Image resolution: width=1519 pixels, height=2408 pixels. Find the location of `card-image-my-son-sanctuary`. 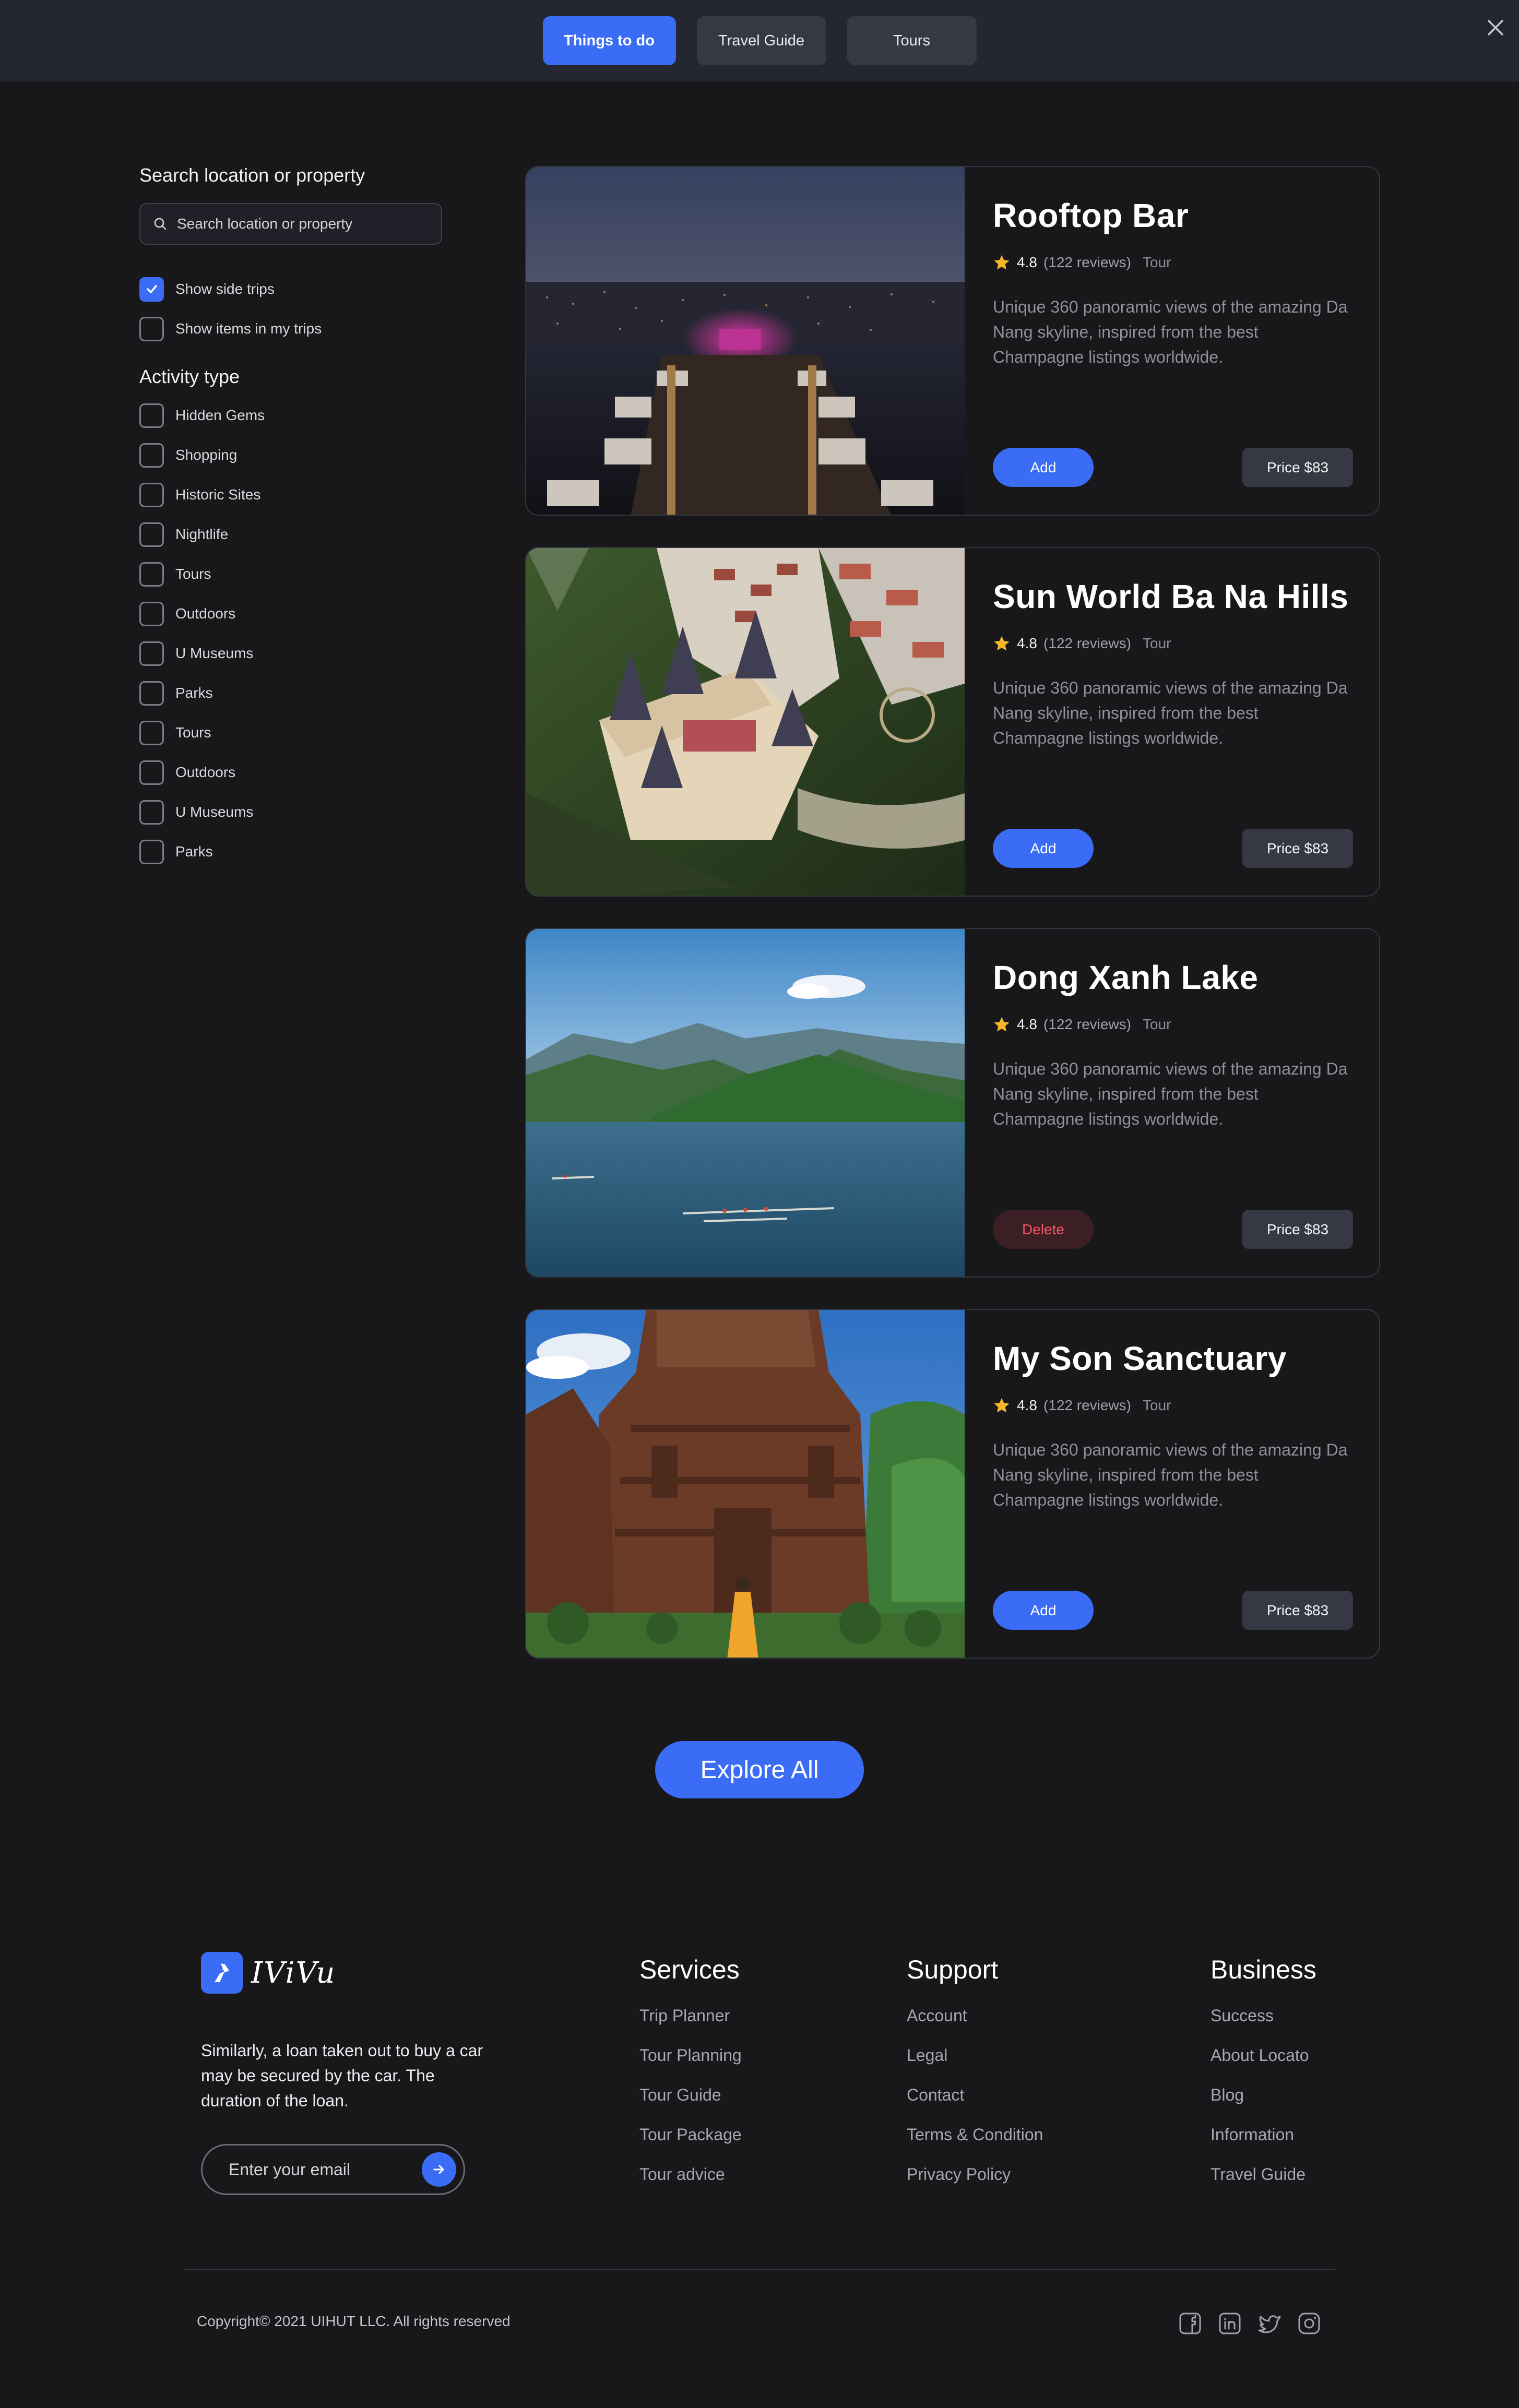

card-image-my-son-sanctuary is located at coordinates (745, 1484).